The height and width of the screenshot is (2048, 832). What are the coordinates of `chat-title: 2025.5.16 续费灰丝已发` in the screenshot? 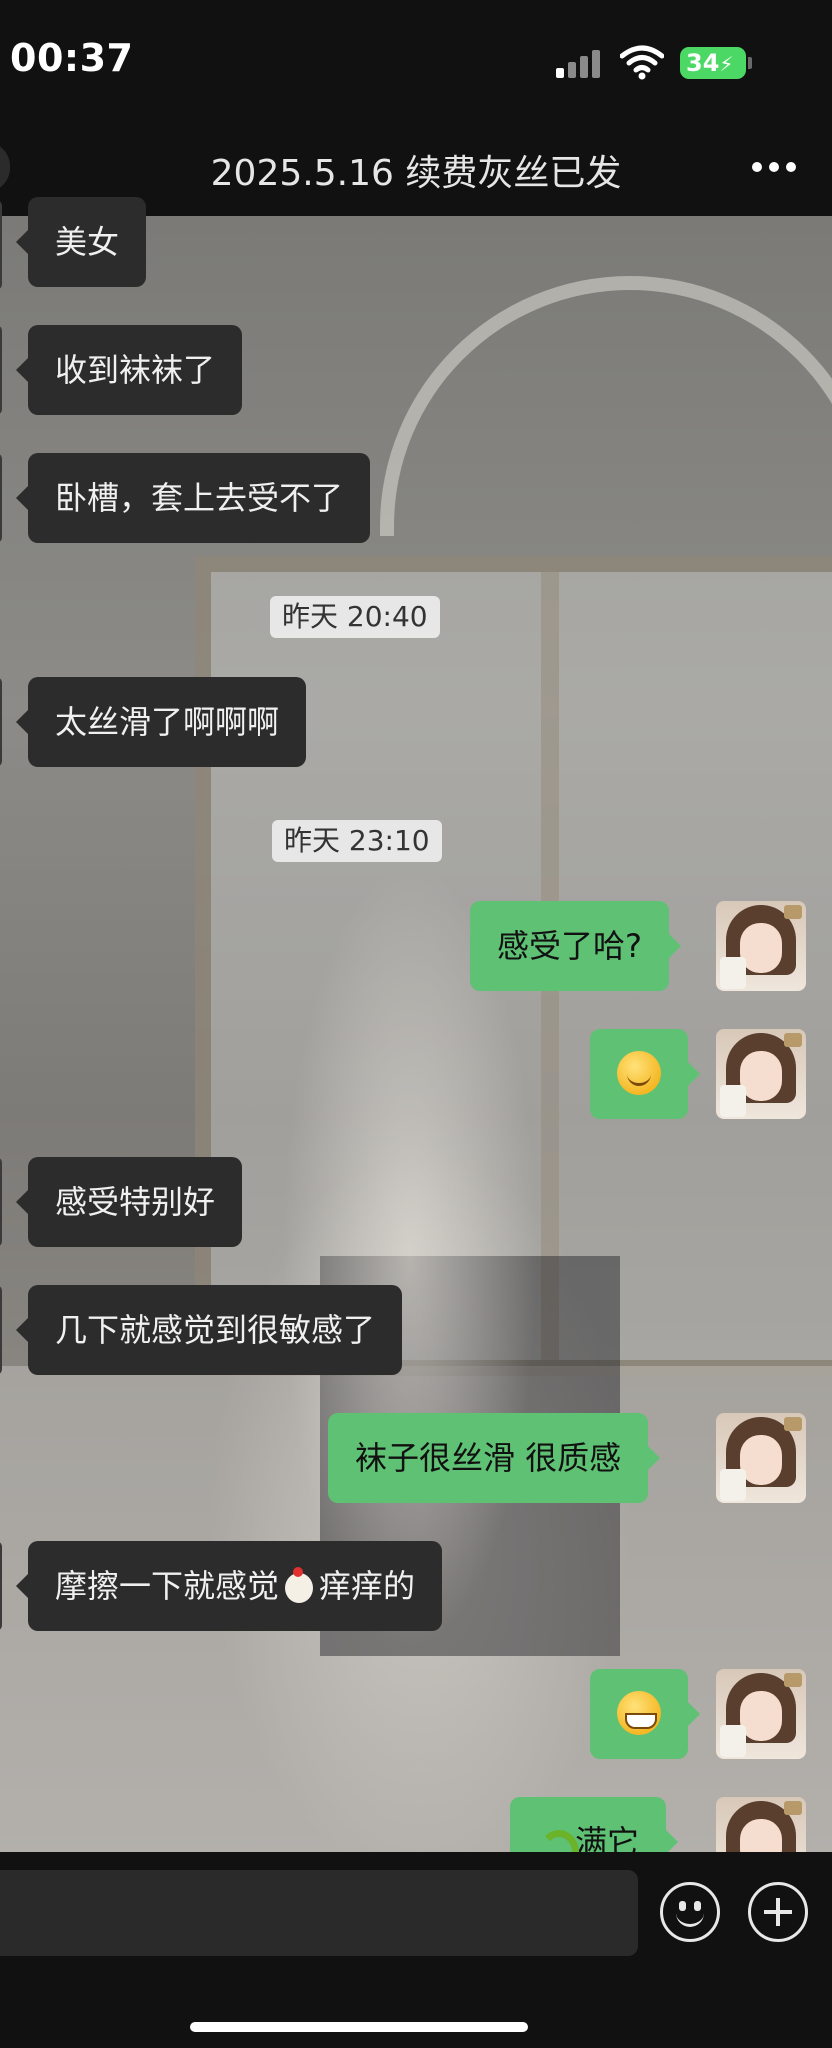 It's located at (416, 173).